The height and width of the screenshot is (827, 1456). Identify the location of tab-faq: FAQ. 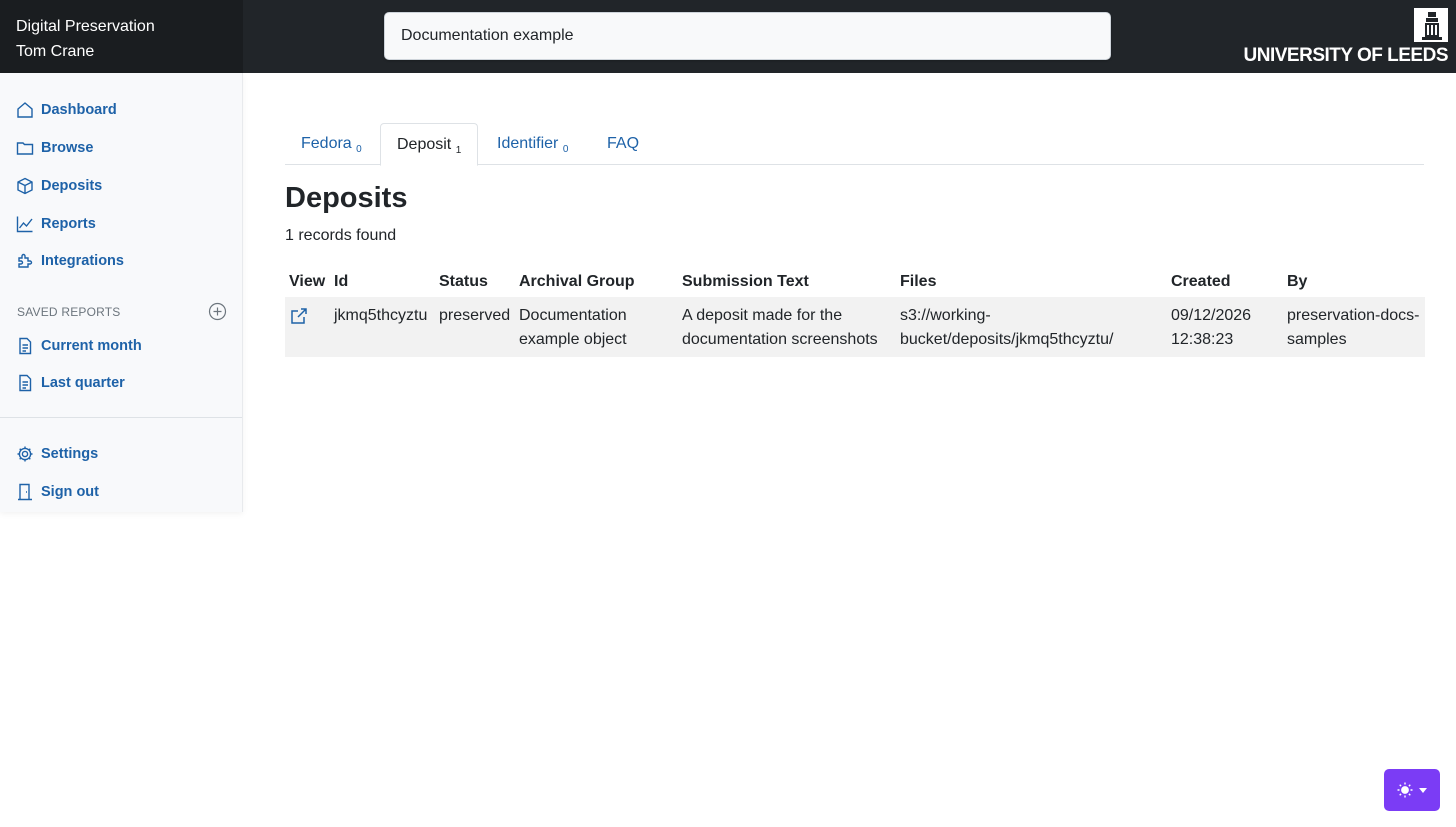
(623, 144).